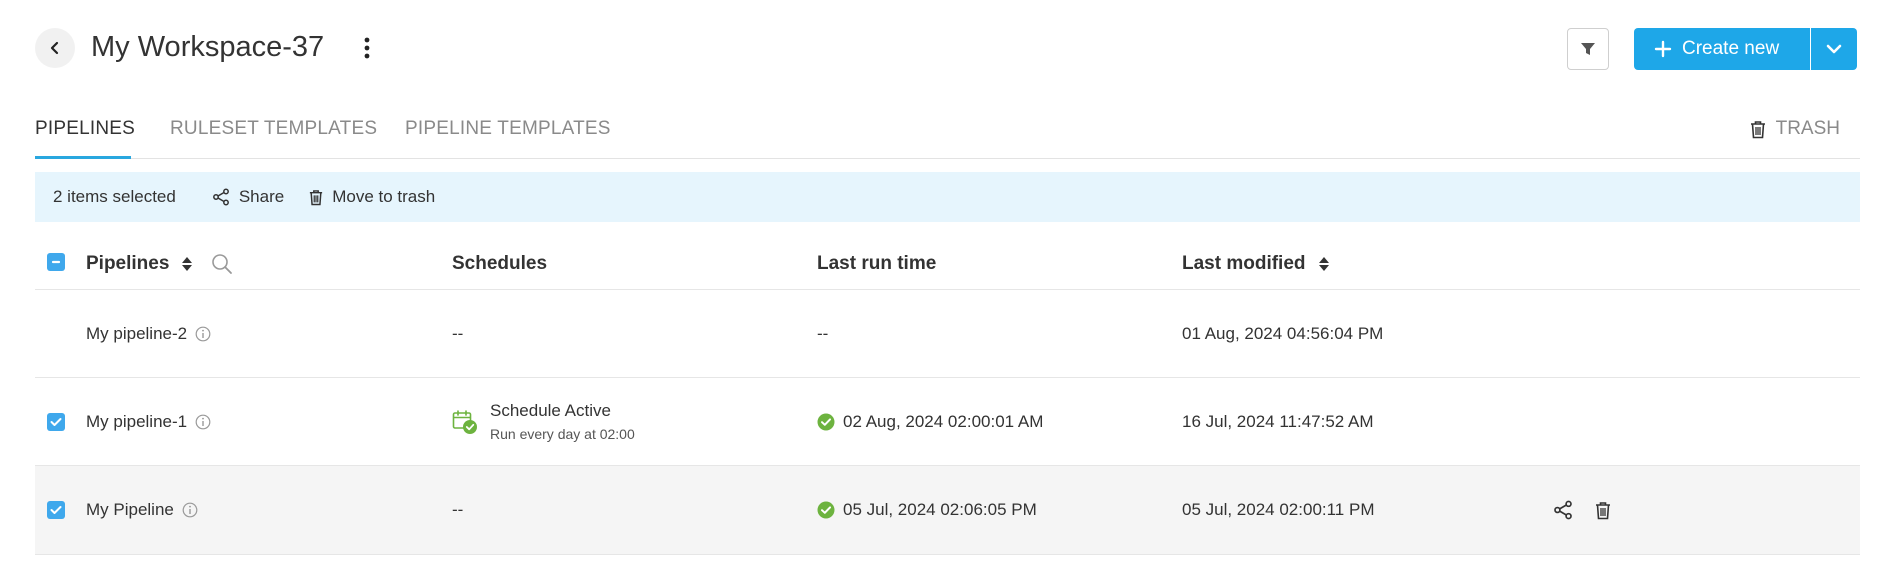 The height and width of the screenshot is (581, 1895). I want to click on last-run-cell: 02 Aug, 2024 02:00:01 AM, so click(930, 421).